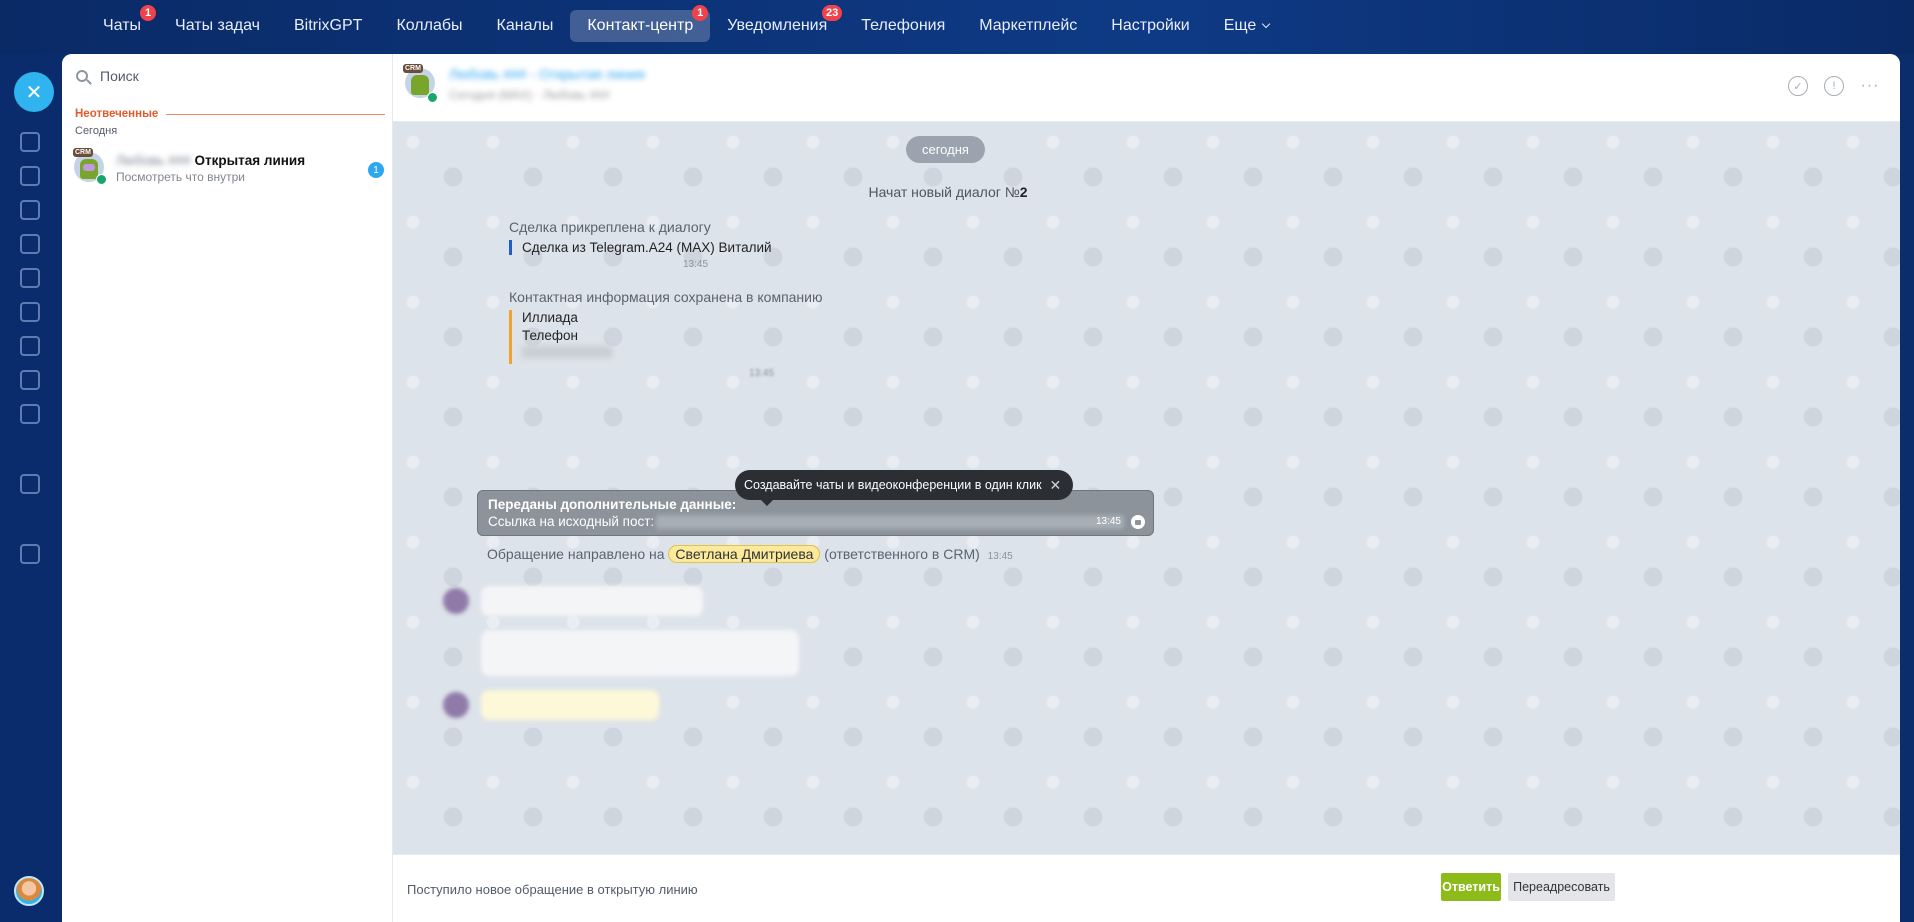 The width and height of the screenshot is (1914, 922). What do you see at coordinates (1028, 26) in the screenshot?
I see `nav-marketplace: Маркетплейс` at bounding box center [1028, 26].